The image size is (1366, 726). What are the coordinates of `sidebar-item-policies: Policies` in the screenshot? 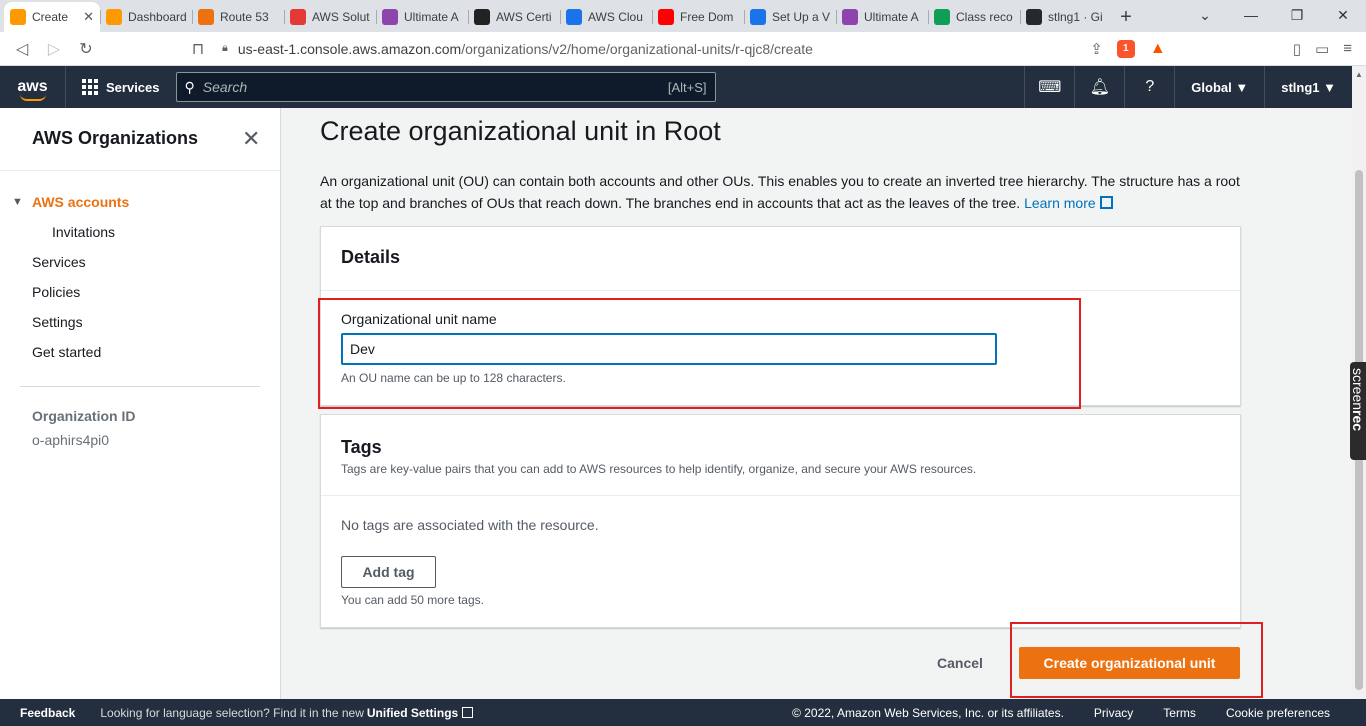 It's located at (56, 292).